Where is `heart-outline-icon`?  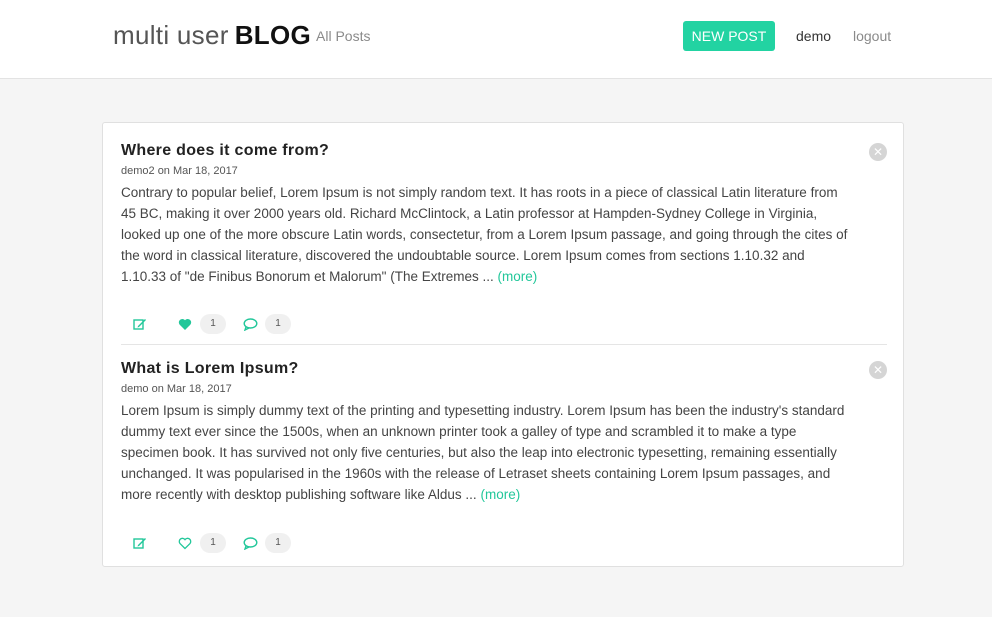
heart-outline-icon is located at coordinates (185, 543).